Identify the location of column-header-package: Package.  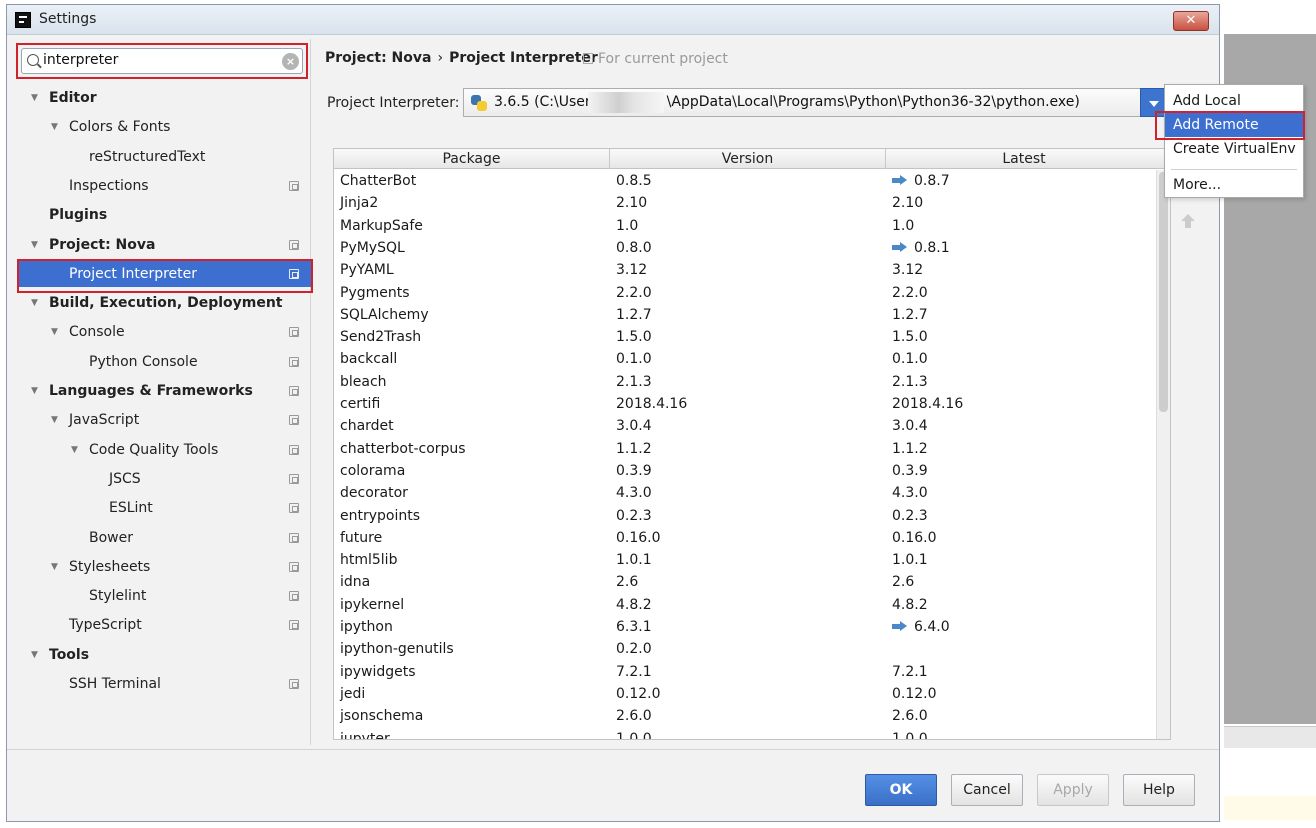
(472, 159).